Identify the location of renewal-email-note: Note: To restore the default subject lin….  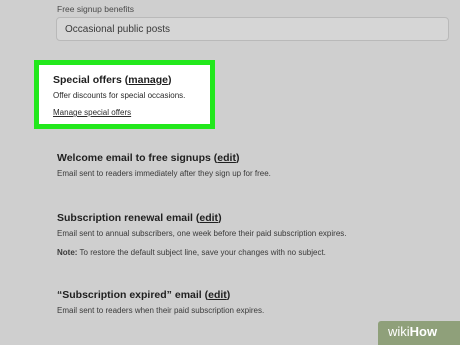
(191, 252).